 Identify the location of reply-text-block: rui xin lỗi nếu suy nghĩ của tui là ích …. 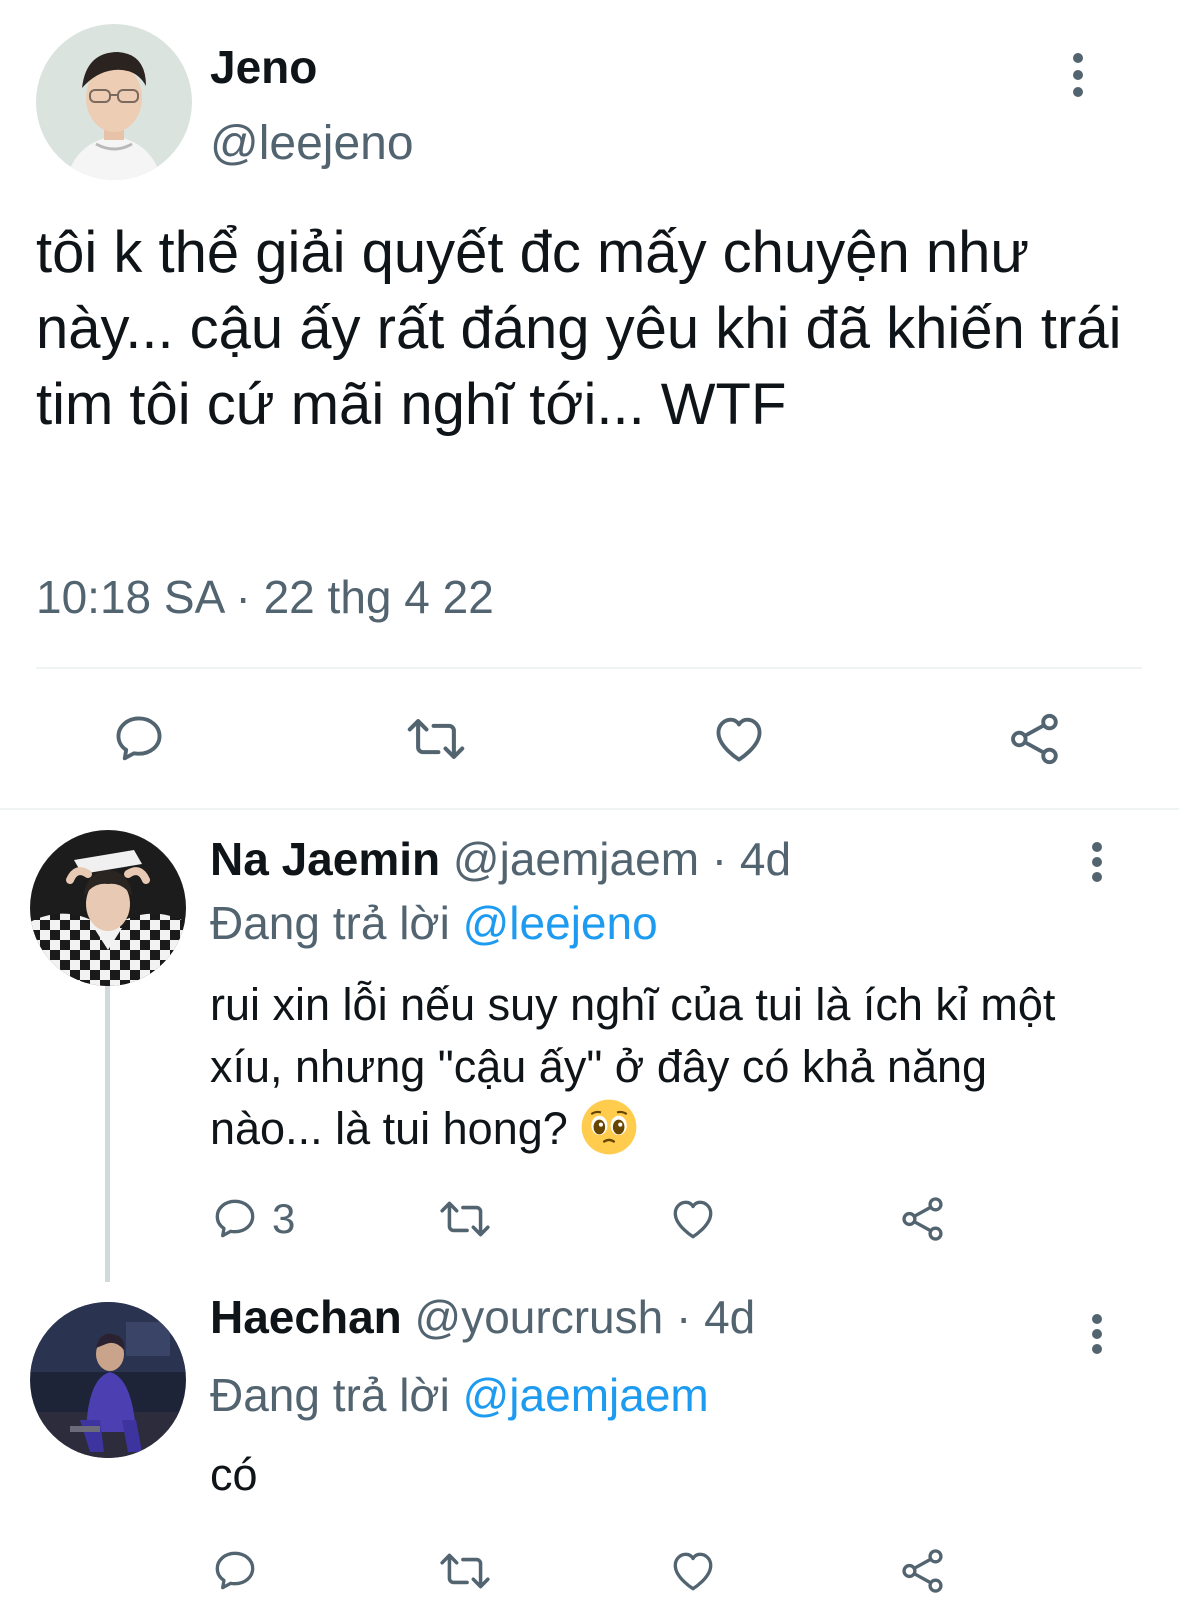
(660, 1067).